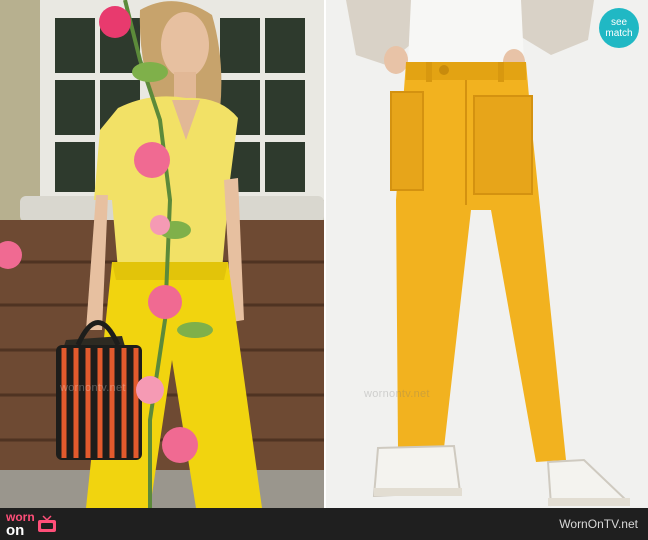 This screenshot has width=648, height=540. What do you see at coordinates (619, 22) in the screenshot?
I see `see-match-line1: see` at bounding box center [619, 22].